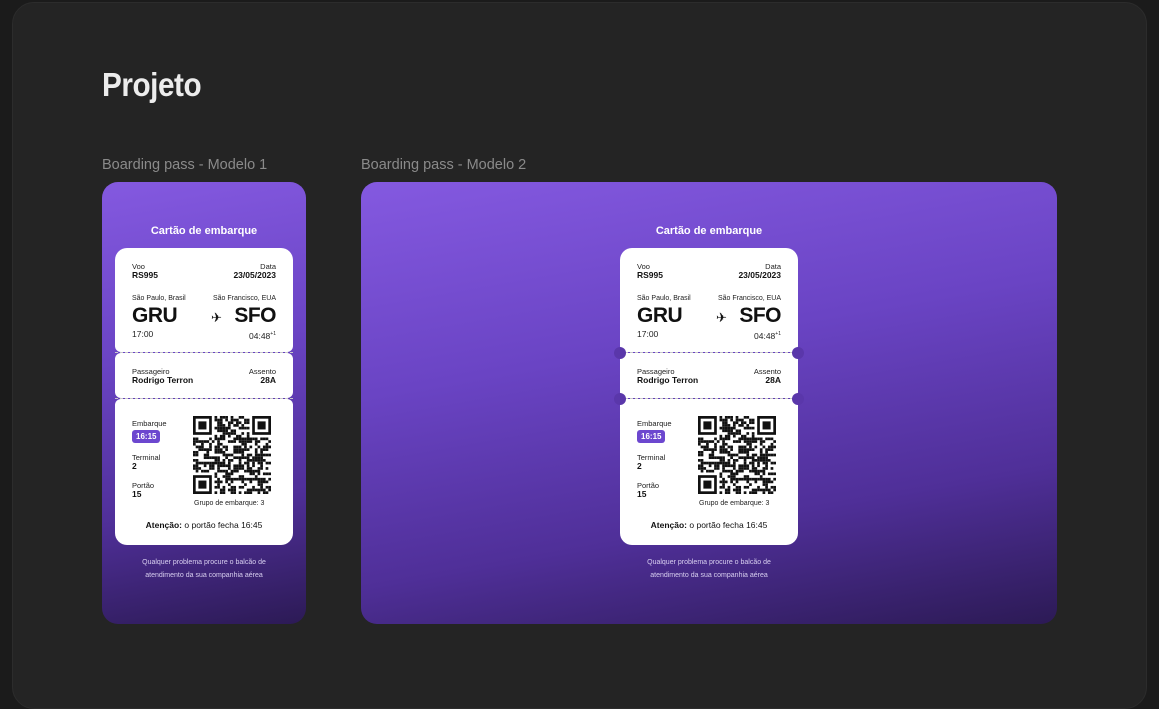 Image resolution: width=1159 pixels, height=709 pixels. What do you see at coordinates (184, 165) in the screenshot?
I see `section-label-modelo-1: Boarding pass - Modelo 1` at bounding box center [184, 165].